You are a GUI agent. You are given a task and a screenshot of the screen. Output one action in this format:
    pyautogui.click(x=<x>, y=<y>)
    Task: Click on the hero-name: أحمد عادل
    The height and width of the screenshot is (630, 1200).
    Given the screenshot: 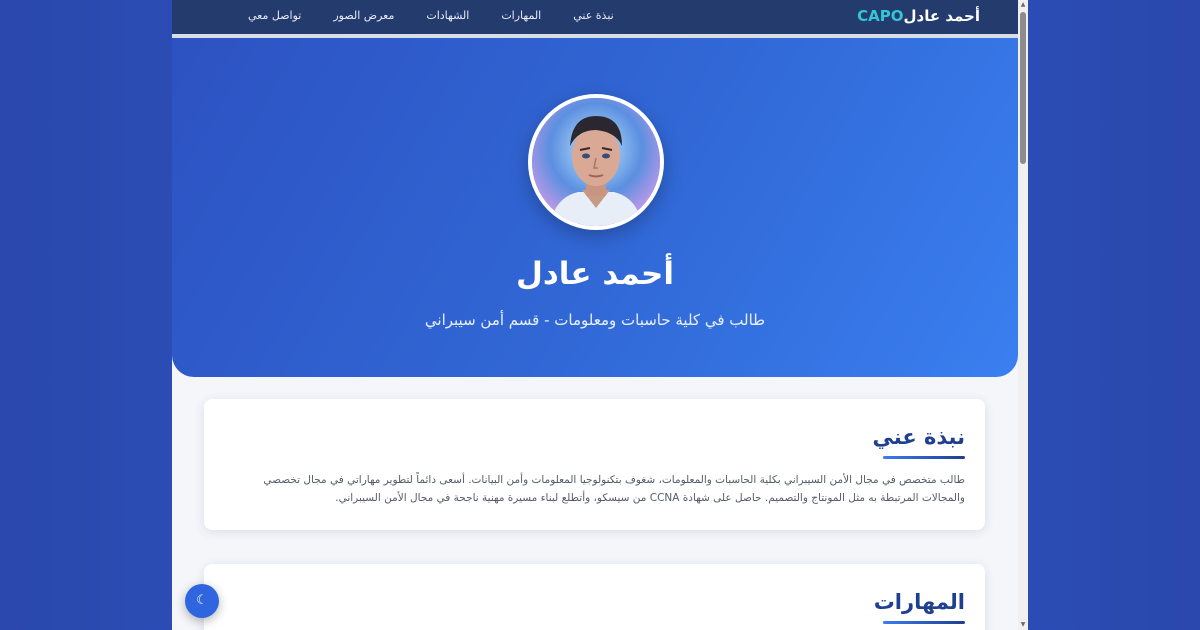 What is the action you would take?
    pyautogui.click(x=595, y=274)
    